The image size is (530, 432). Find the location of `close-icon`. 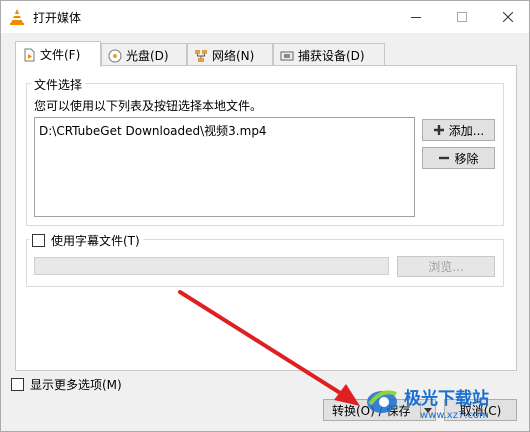

close-icon is located at coordinates (508, 17).